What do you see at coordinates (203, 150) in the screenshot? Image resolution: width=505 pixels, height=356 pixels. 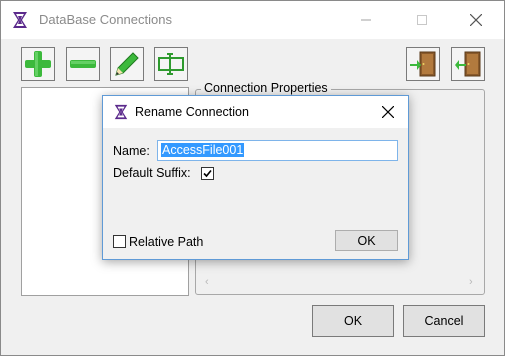 I see `name-input-value: AccessFile001` at bounding box center [203, 150].